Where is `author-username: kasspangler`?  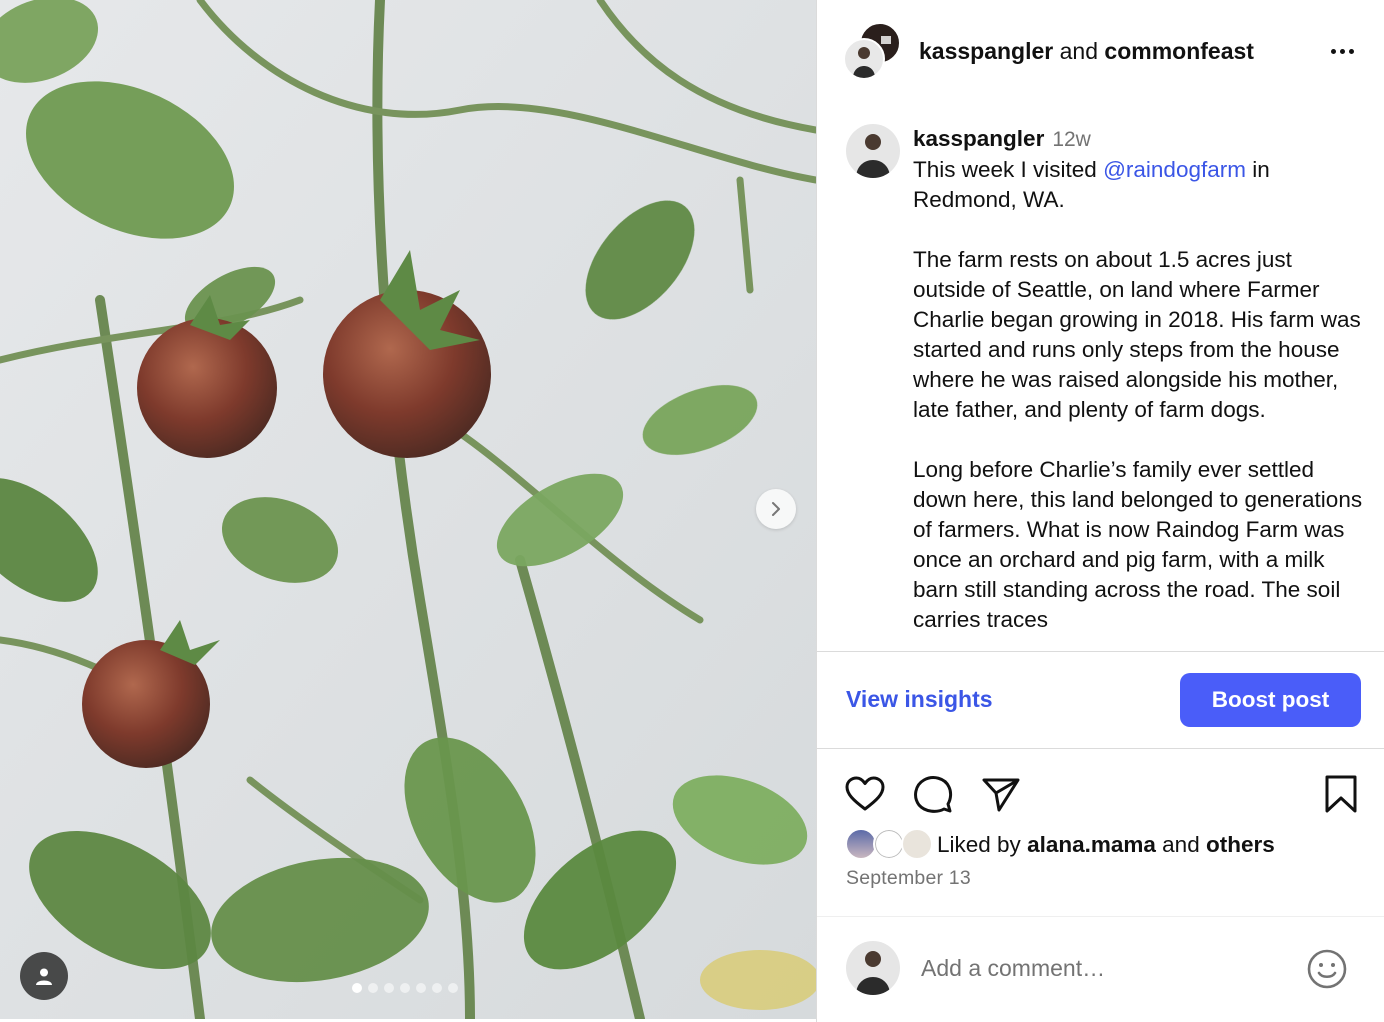 author-username: kasspangler is located at coordinates (986, 51).